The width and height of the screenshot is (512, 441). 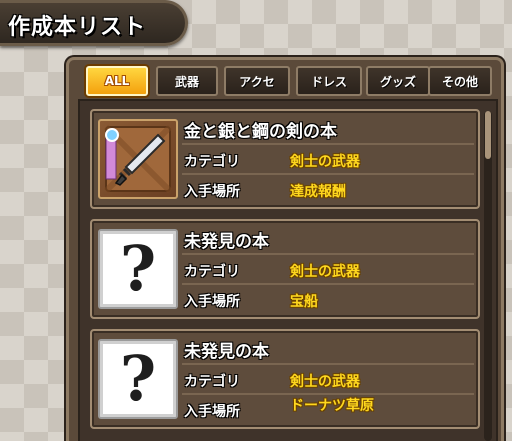 I want to click on tab-all: ALL, so click(x=117, y=81).